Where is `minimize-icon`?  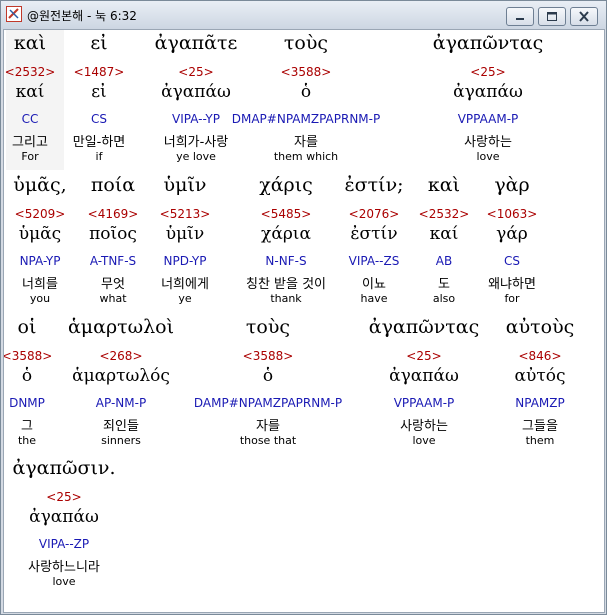
minimize-icon is located at coordinates (520, 19).